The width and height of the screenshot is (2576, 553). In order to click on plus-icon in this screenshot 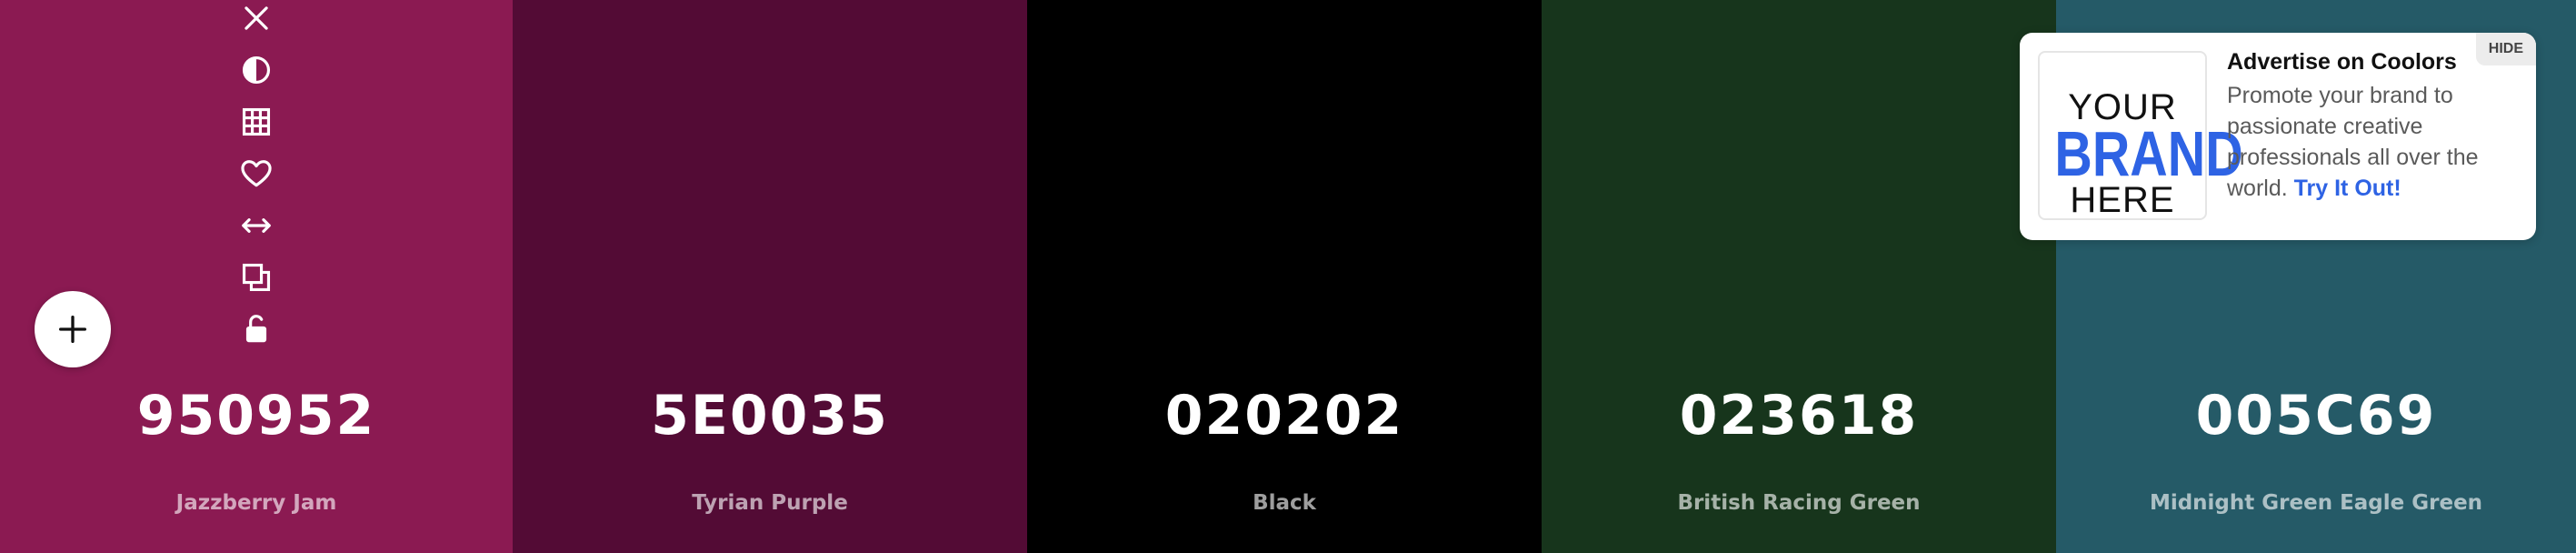, I will do `click(73, 329)`.